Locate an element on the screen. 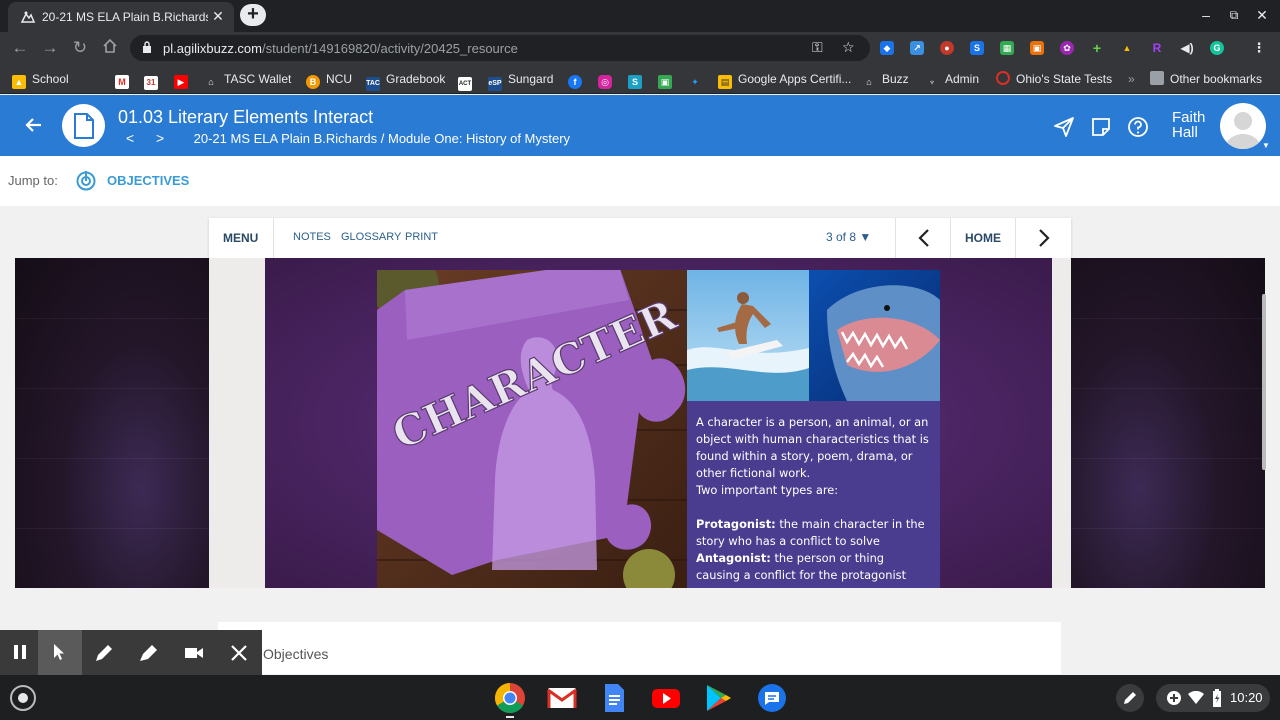 The height and width of the screenshot is (720, 1280). user-menu-caret-icon: ▼ is located at coordinates (1266, 145).